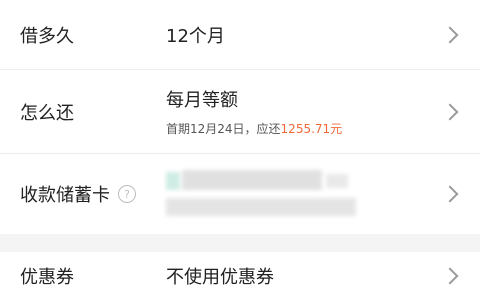 This screenshot has height=300, width=480. What do you see at coordinates (202, 100) in the screenshot?
I see `repayment-method: 每月等额` at bounding box center [202, 100].